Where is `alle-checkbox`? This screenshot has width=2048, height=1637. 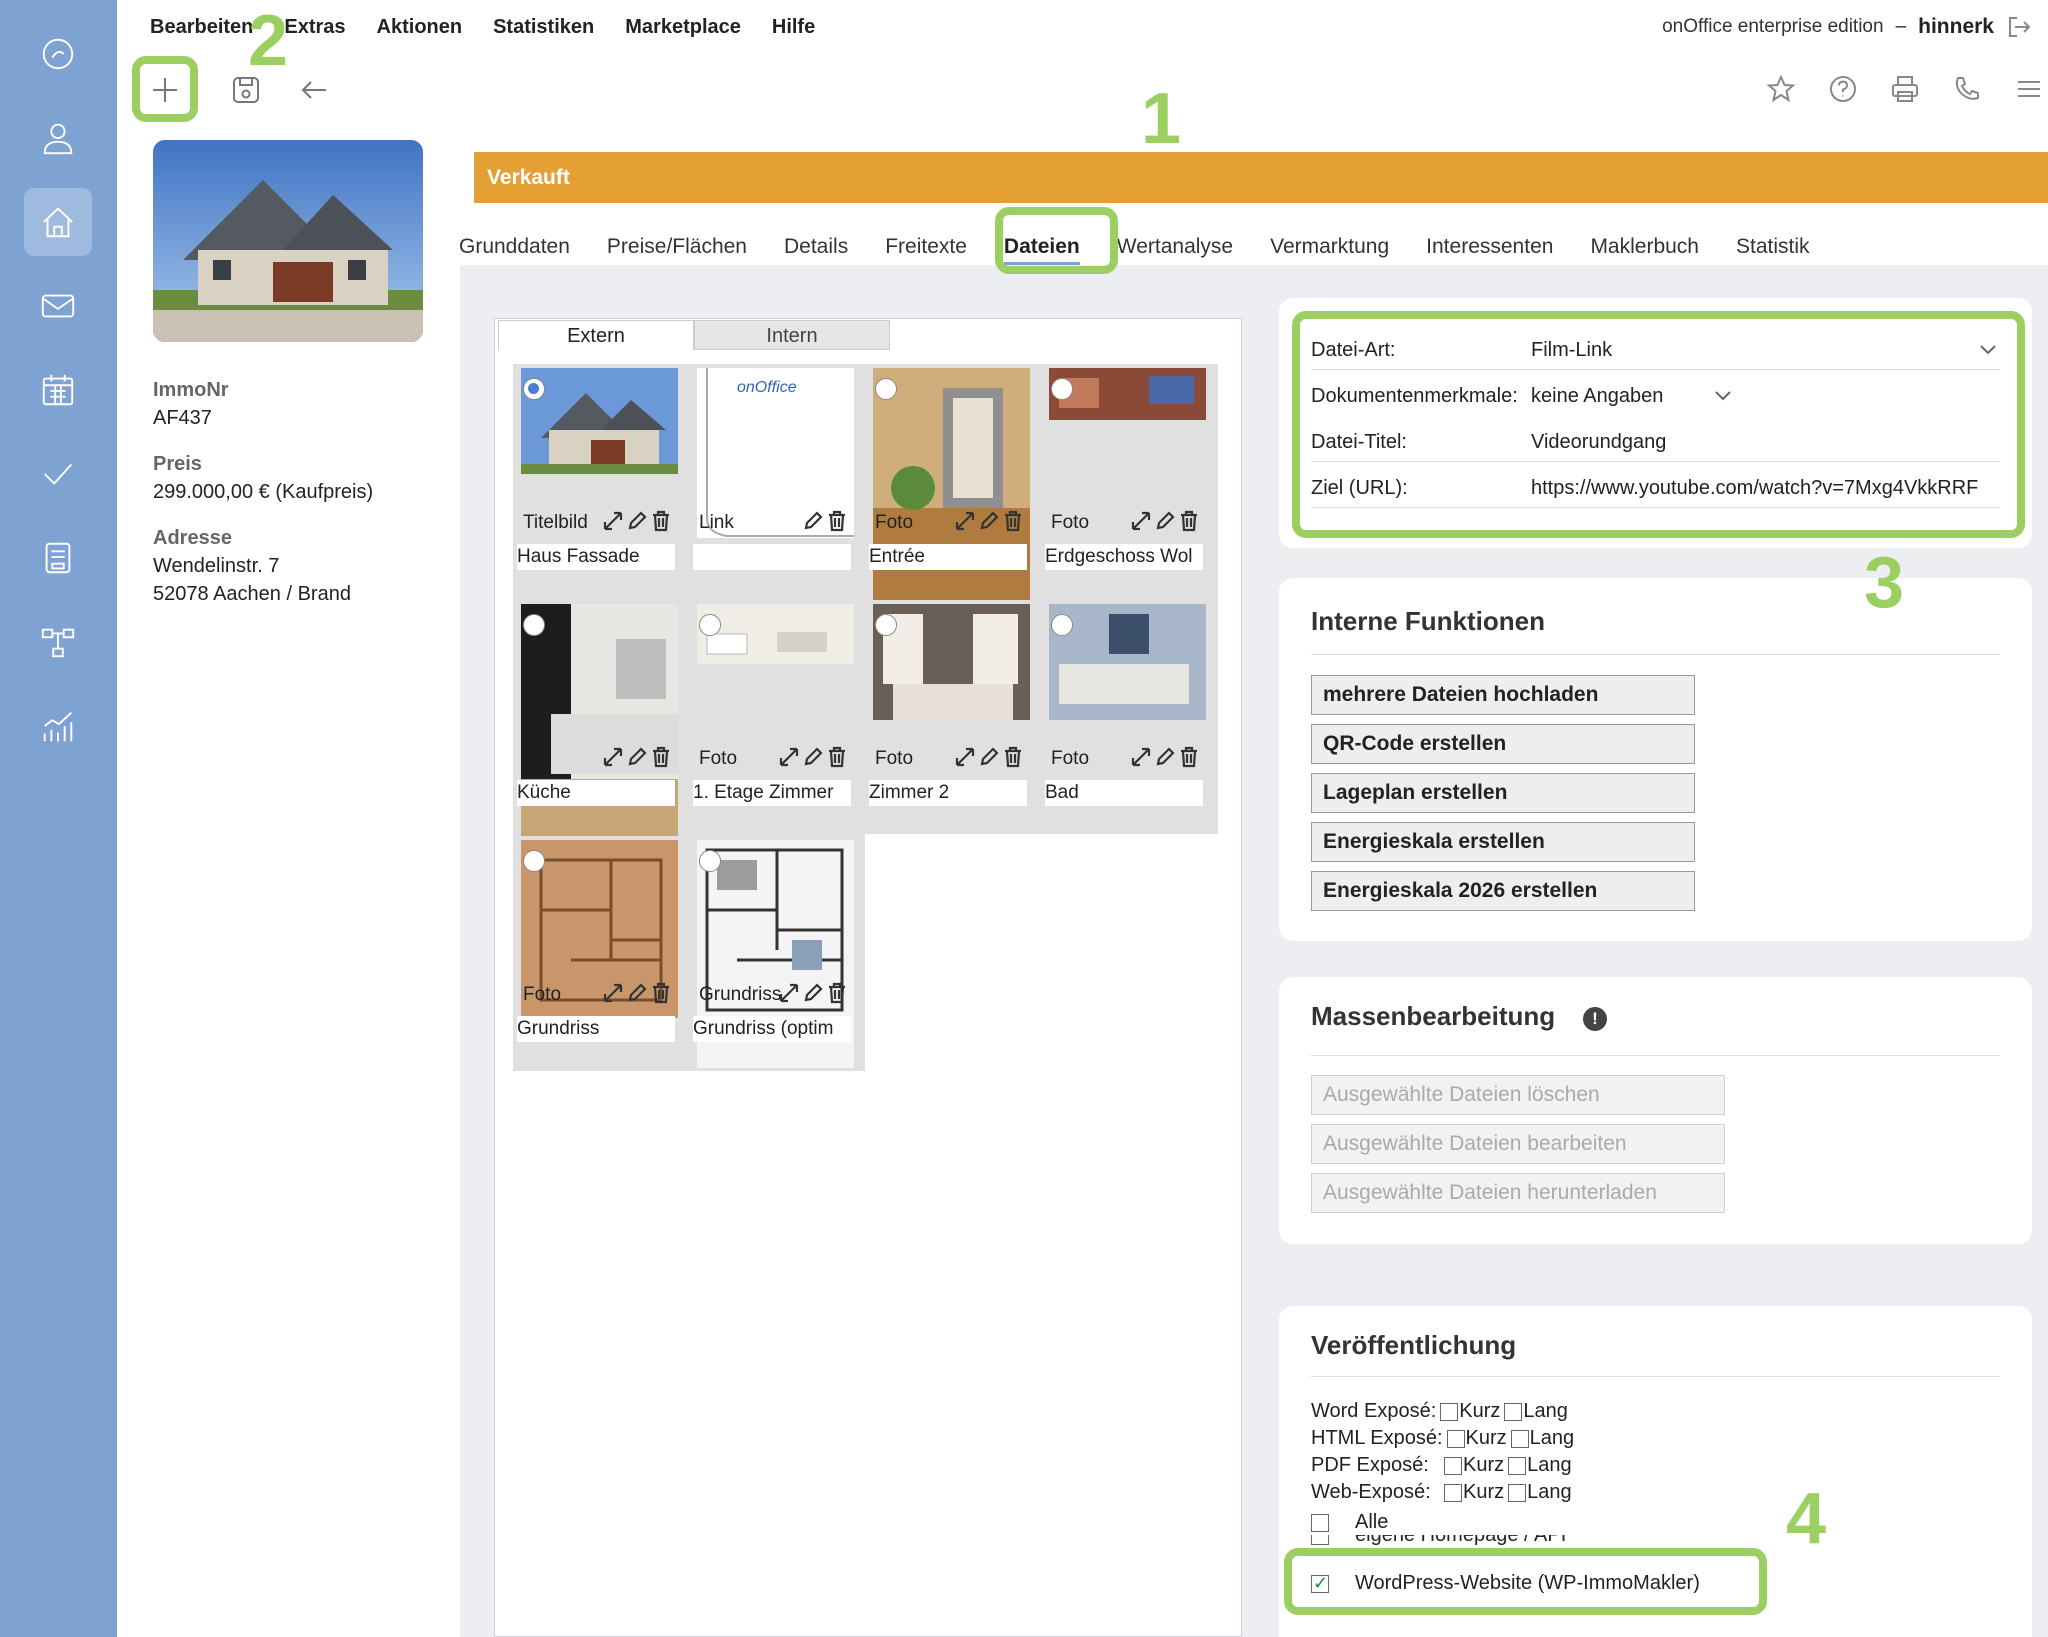
alle-checkbox is located at coordinates (1320, 1522).